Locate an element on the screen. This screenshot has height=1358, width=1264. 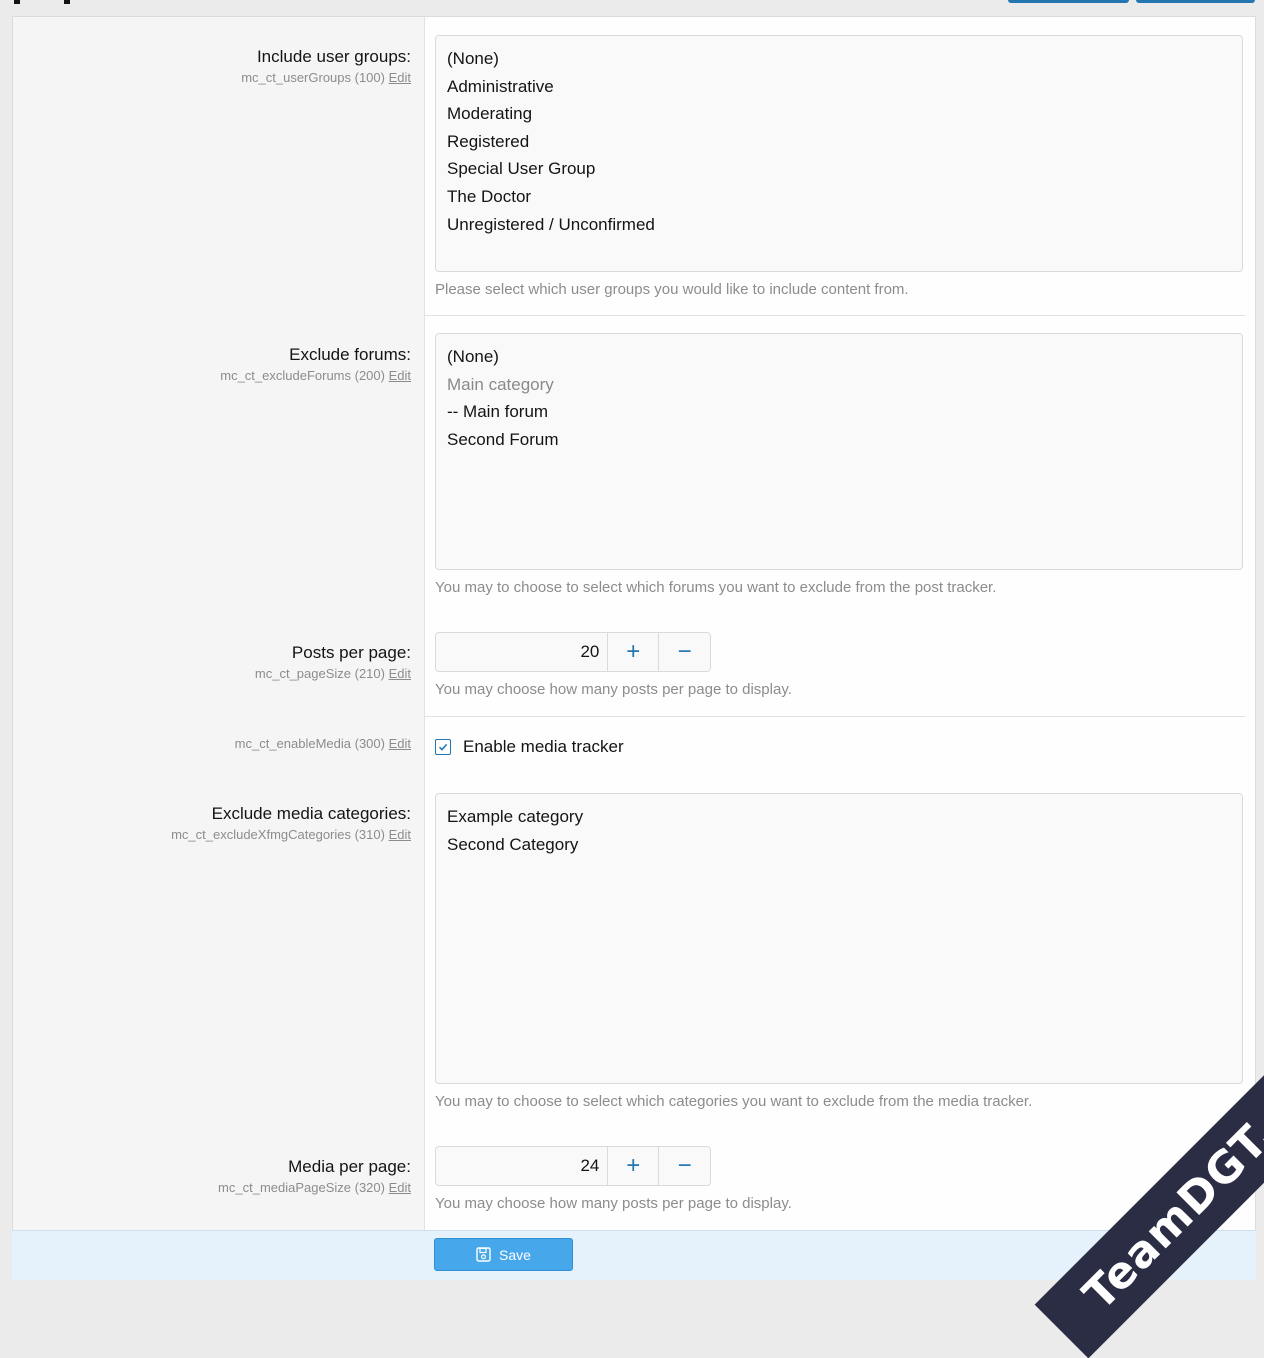
select-option: Special User Group is located at coordinates (839, 169).